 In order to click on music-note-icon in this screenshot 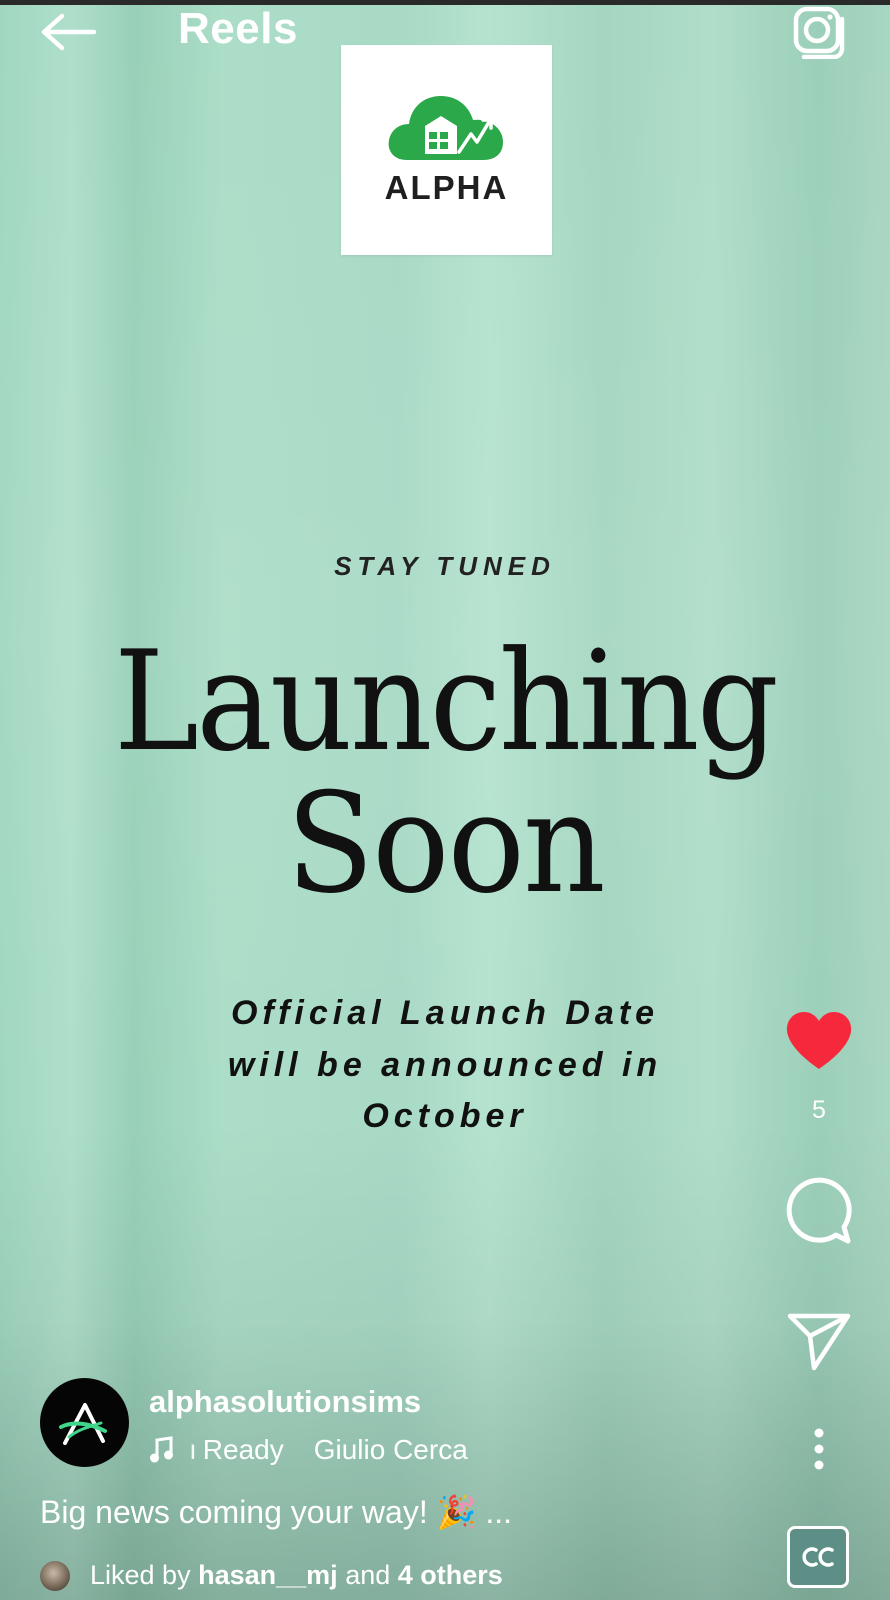, I will do `click(161, 1449)`.